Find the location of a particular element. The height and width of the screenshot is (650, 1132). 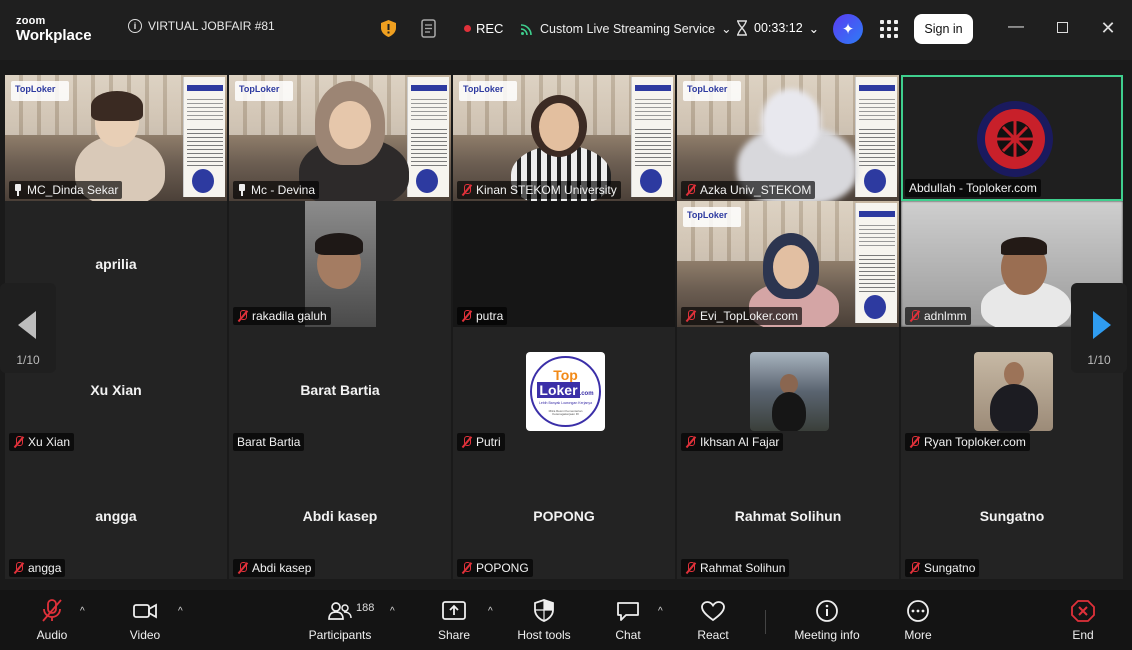

previous-page-button: 1/10 is located at coordinates (28, 328).